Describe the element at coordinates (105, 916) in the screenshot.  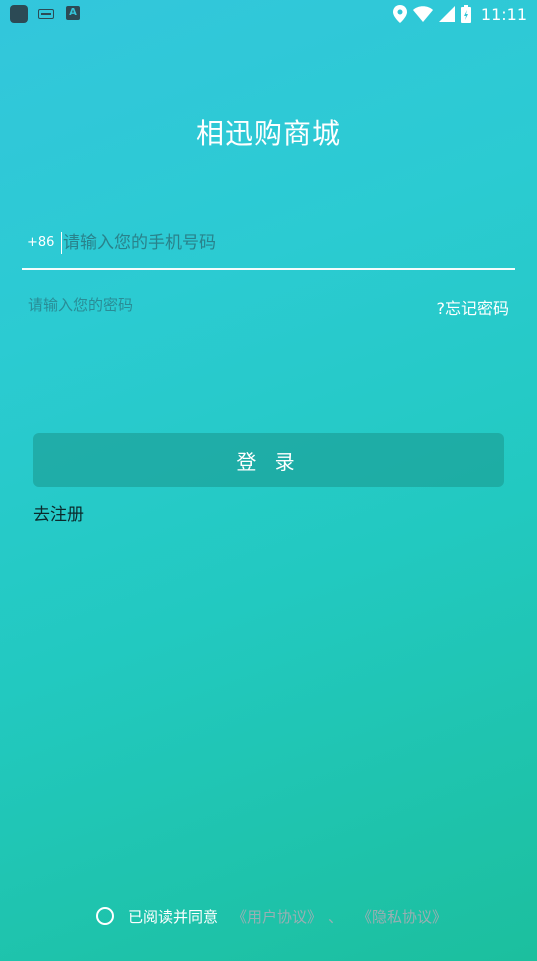
I see `agree-checkbox` at that location.